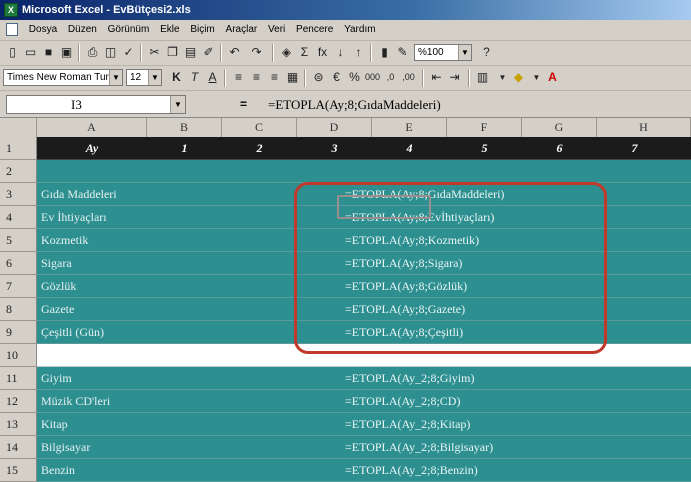  What do you see at coordinates (43, 30) in the screenshot?
I see `menu-dosya: Dosya` at bounding box center [43, 30].